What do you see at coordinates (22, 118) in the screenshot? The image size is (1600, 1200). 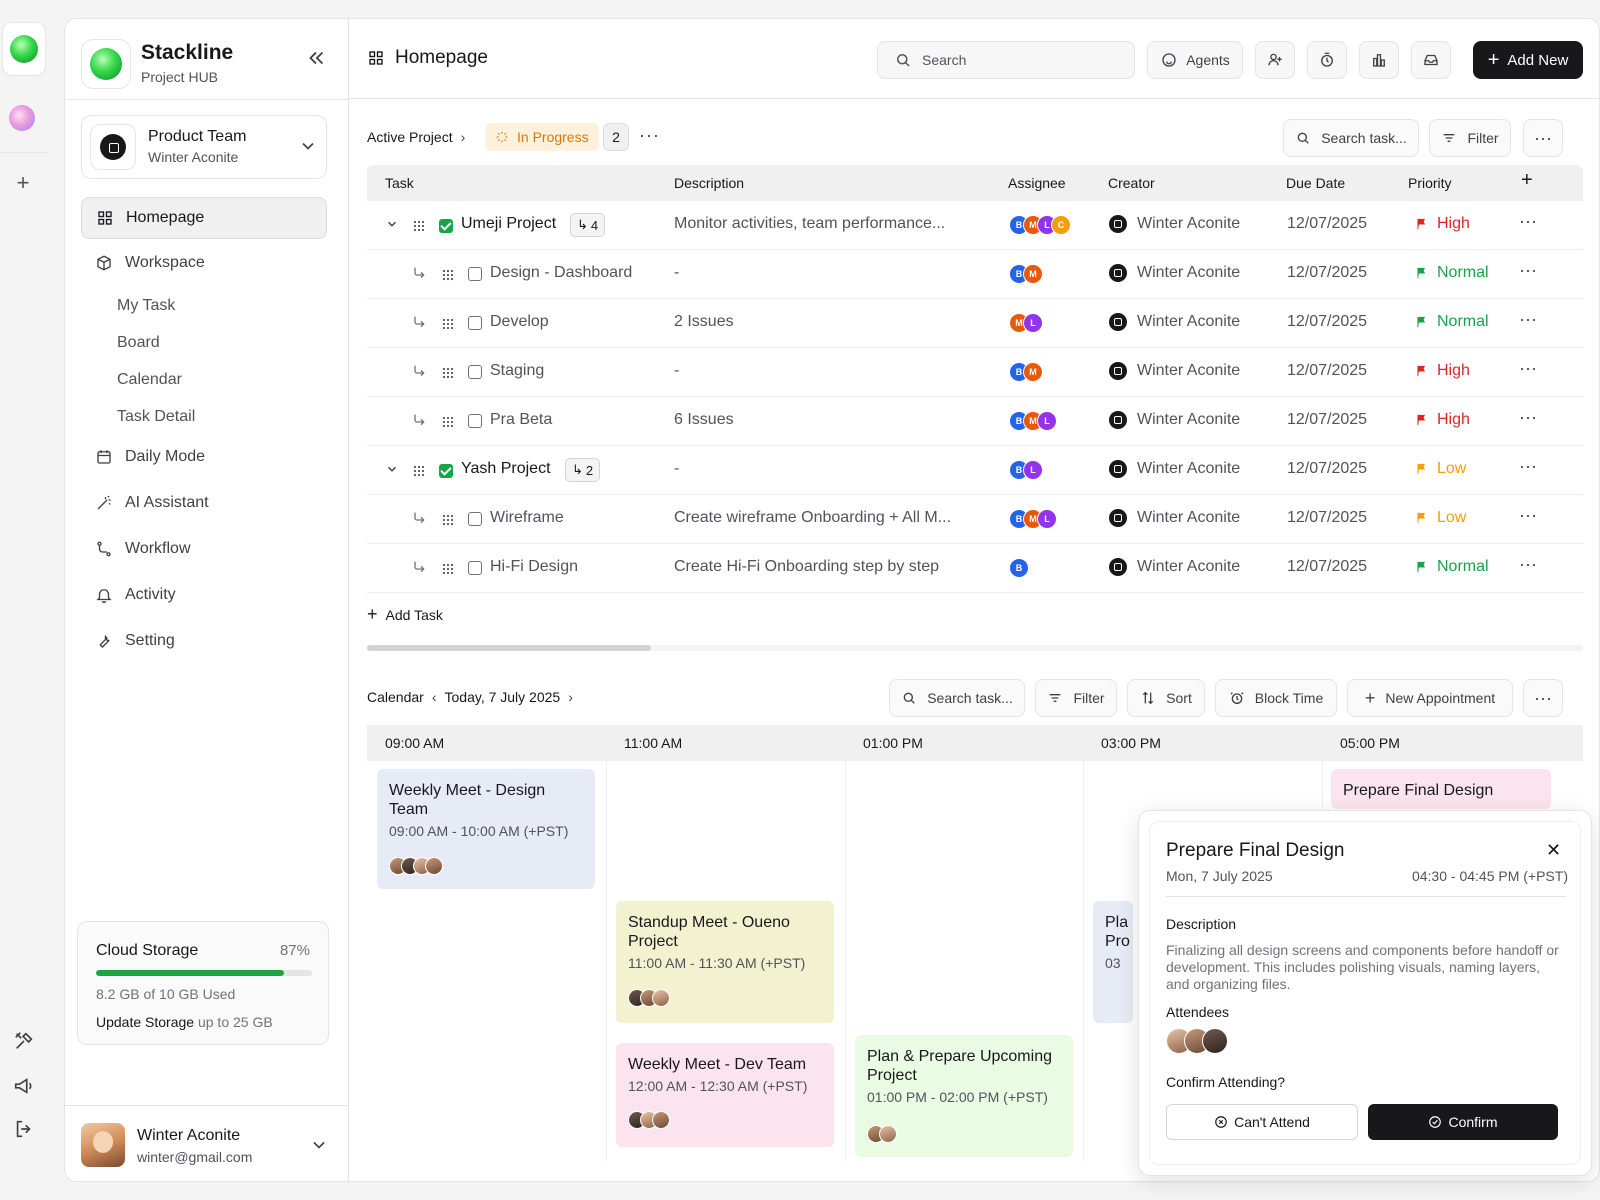 I see `pink-orb-icon` at bounding box center [22, 118].